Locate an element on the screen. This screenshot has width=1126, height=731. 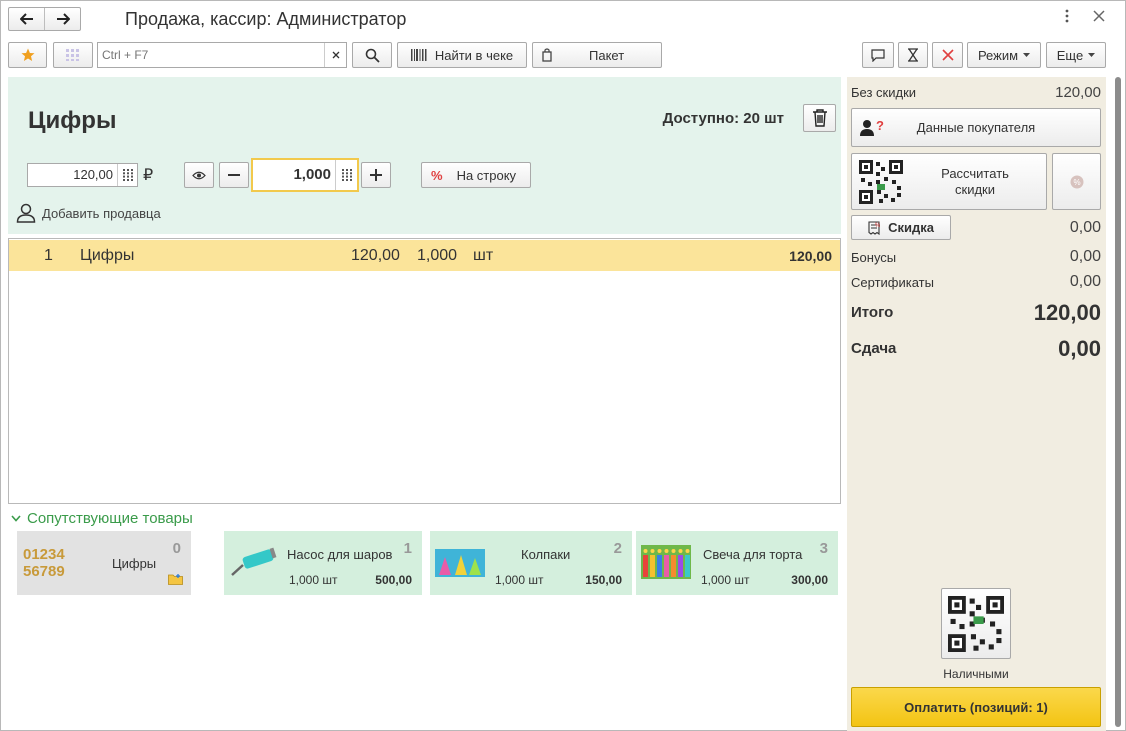
pump-image is located at coordinates (254, 561).